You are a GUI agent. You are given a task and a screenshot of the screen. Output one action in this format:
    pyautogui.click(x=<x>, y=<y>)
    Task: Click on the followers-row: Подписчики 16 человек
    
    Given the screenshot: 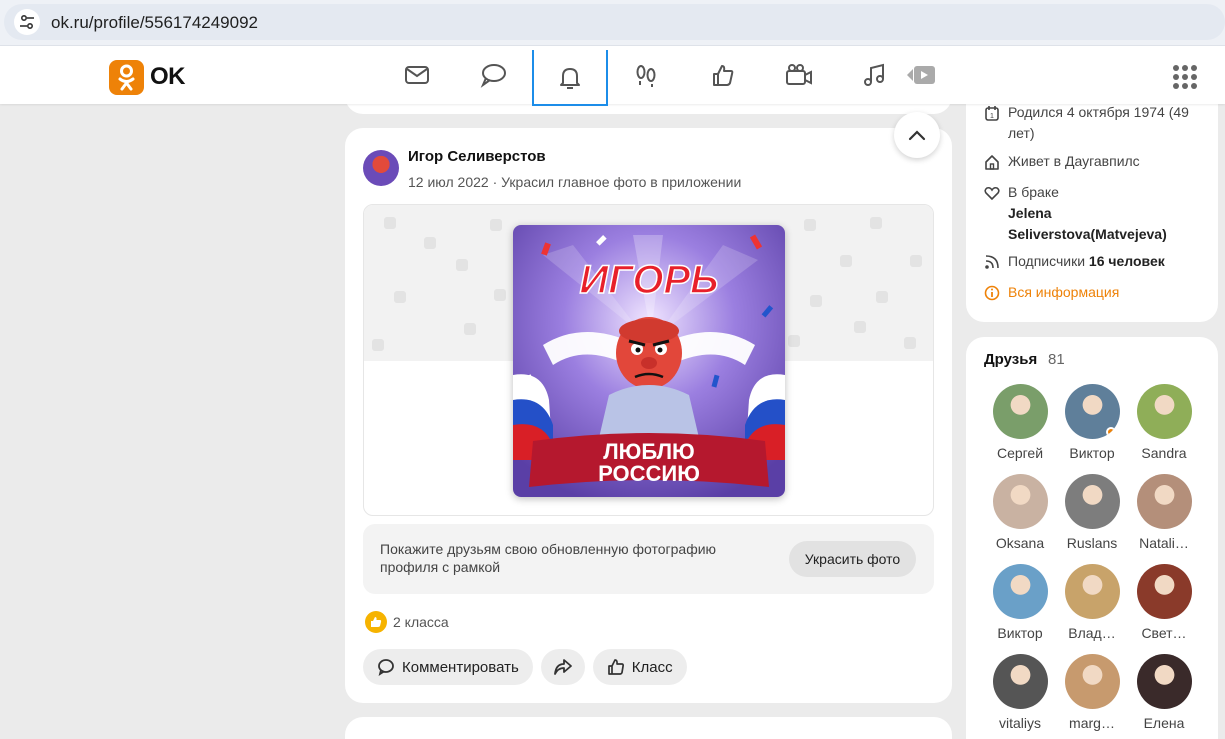 What is the action you would take?
    pyautogui.click(x=1074, y=263)
    